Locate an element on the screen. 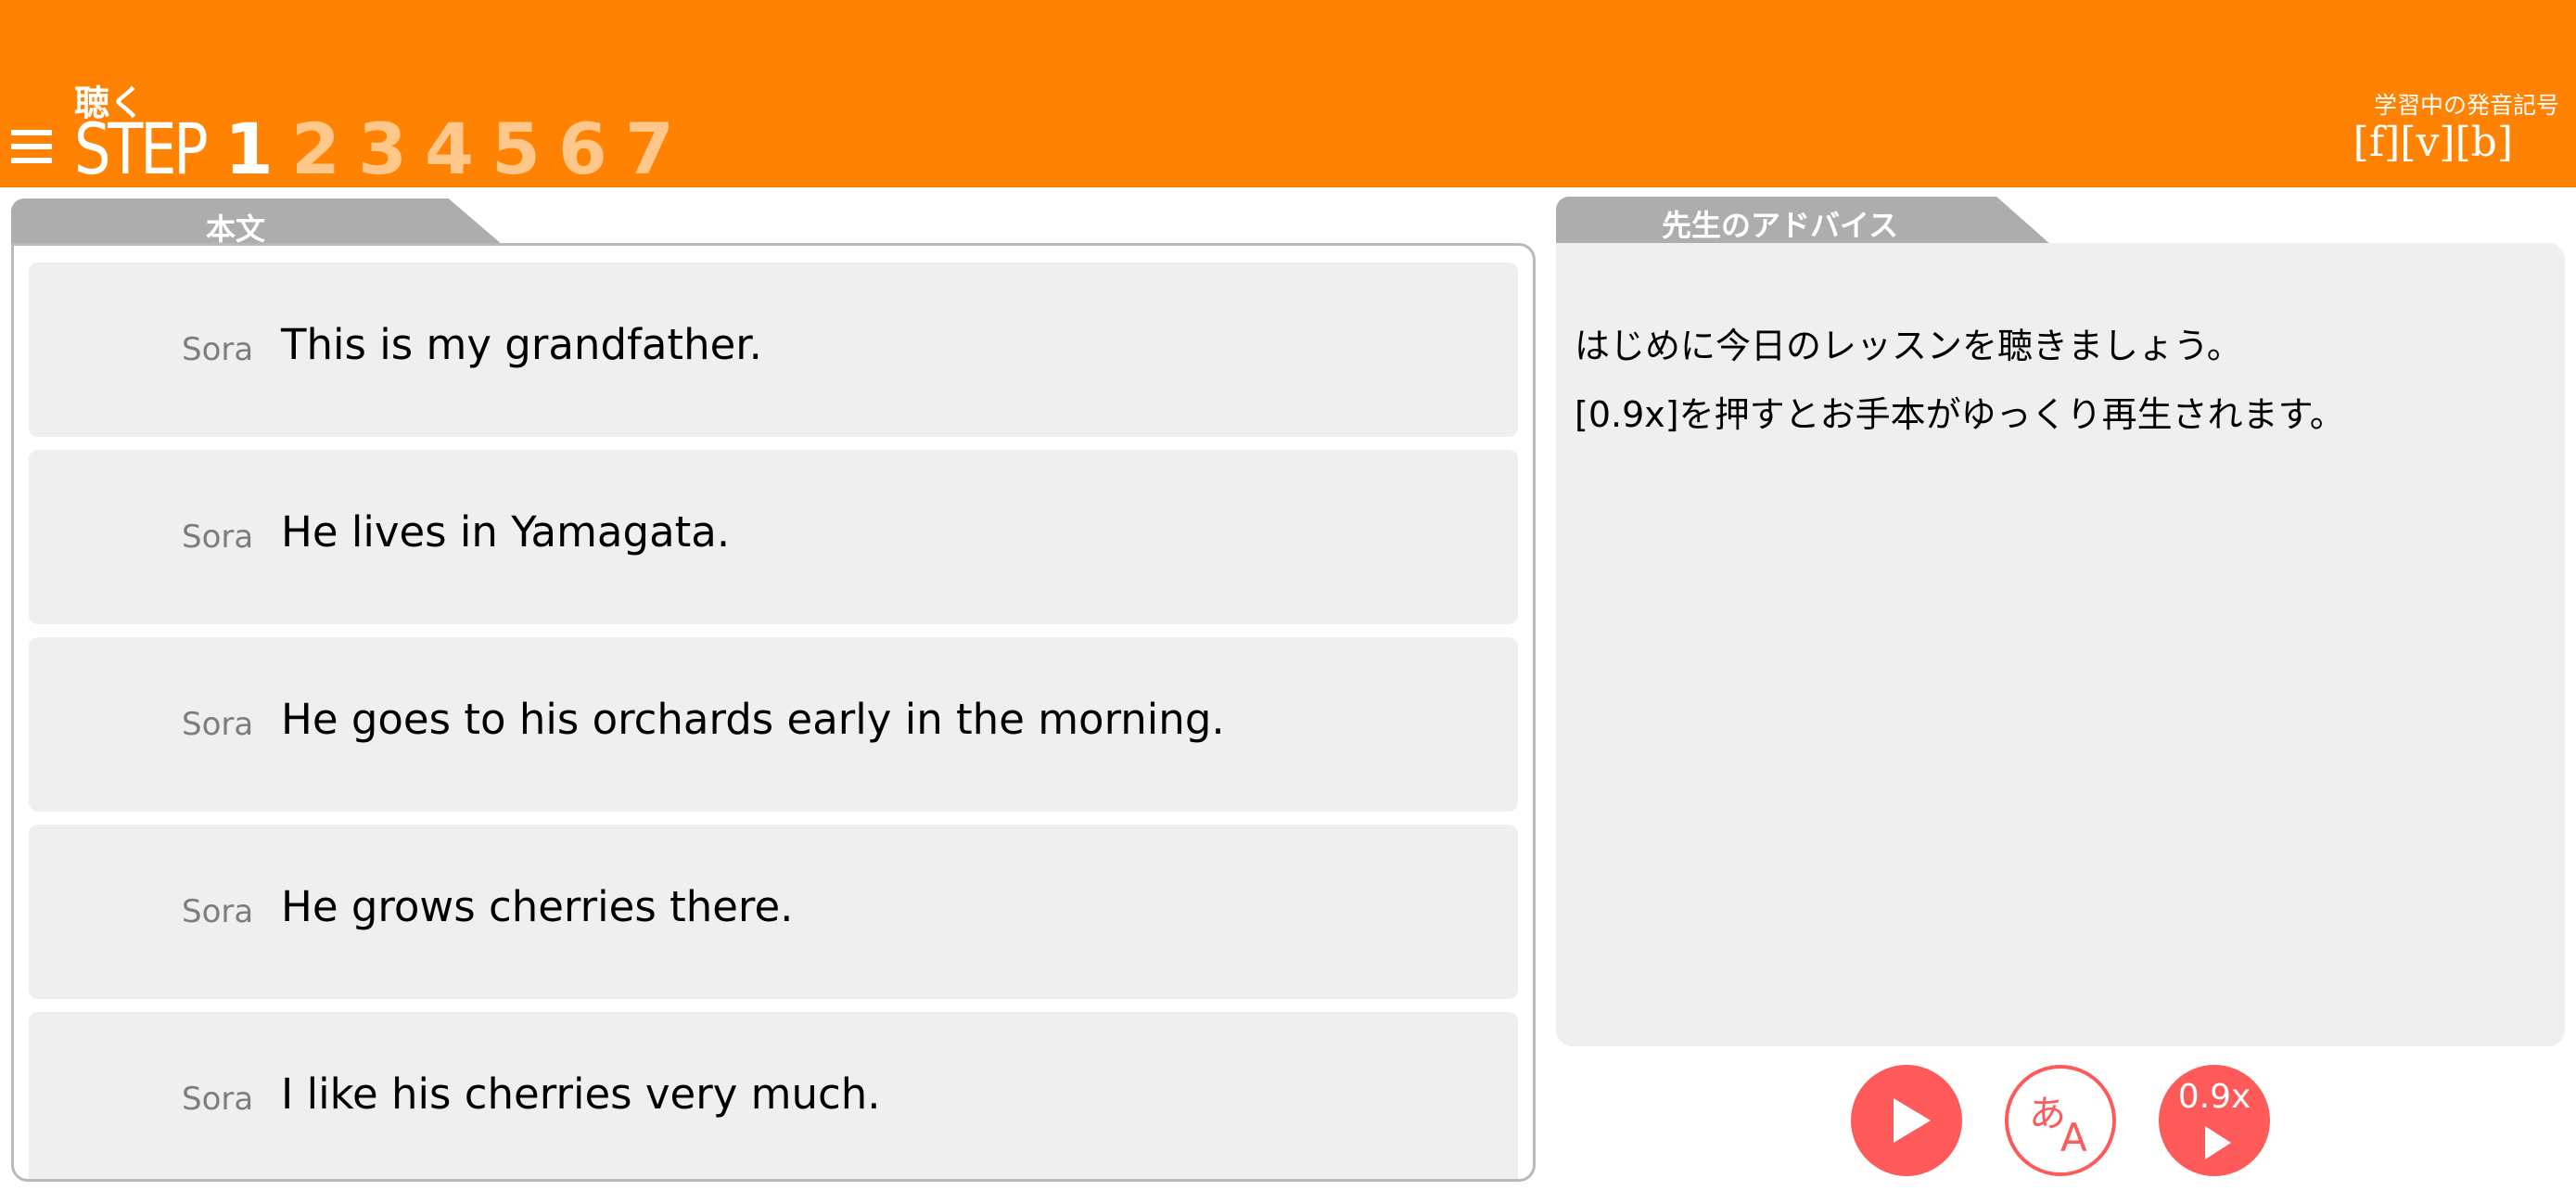 This screenshot has height=1191, width=2576. play-icon is located at coordinates (1913, 1121).